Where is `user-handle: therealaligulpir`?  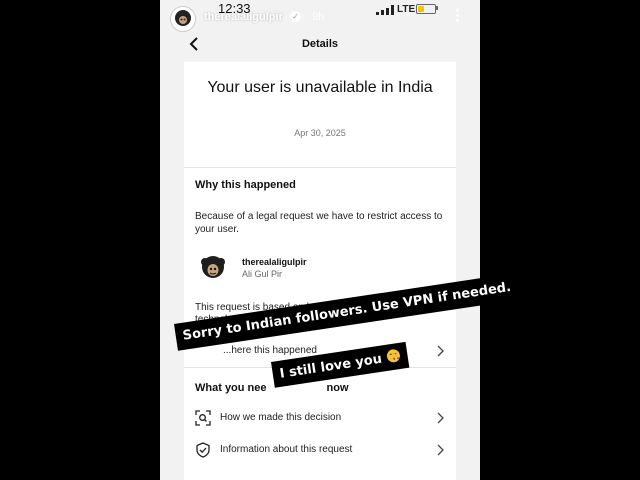
user-handle: therealaligulpir is located at coordinates (274, 262).